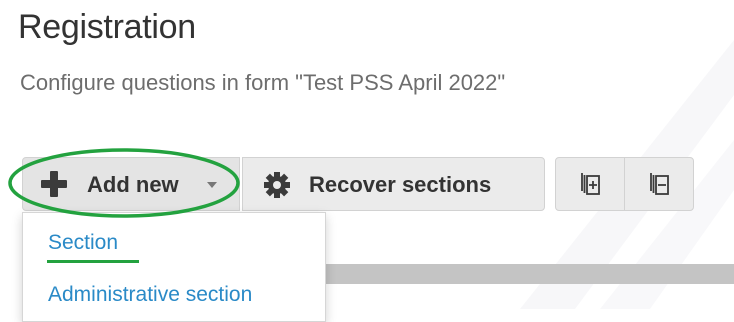  I want to click on recover-sections-label: Recover sections, so click(400, 184).